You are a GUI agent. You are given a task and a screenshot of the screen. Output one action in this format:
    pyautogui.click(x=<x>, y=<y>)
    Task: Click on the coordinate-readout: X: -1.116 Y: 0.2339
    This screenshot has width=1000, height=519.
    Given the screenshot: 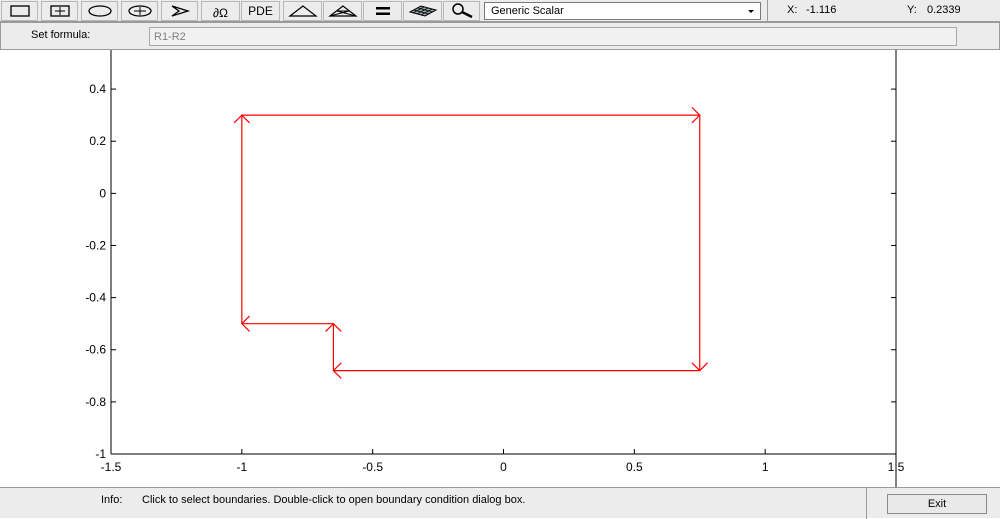 What is the action you would take?
    pyautogui.click(x=883, y=10)
    